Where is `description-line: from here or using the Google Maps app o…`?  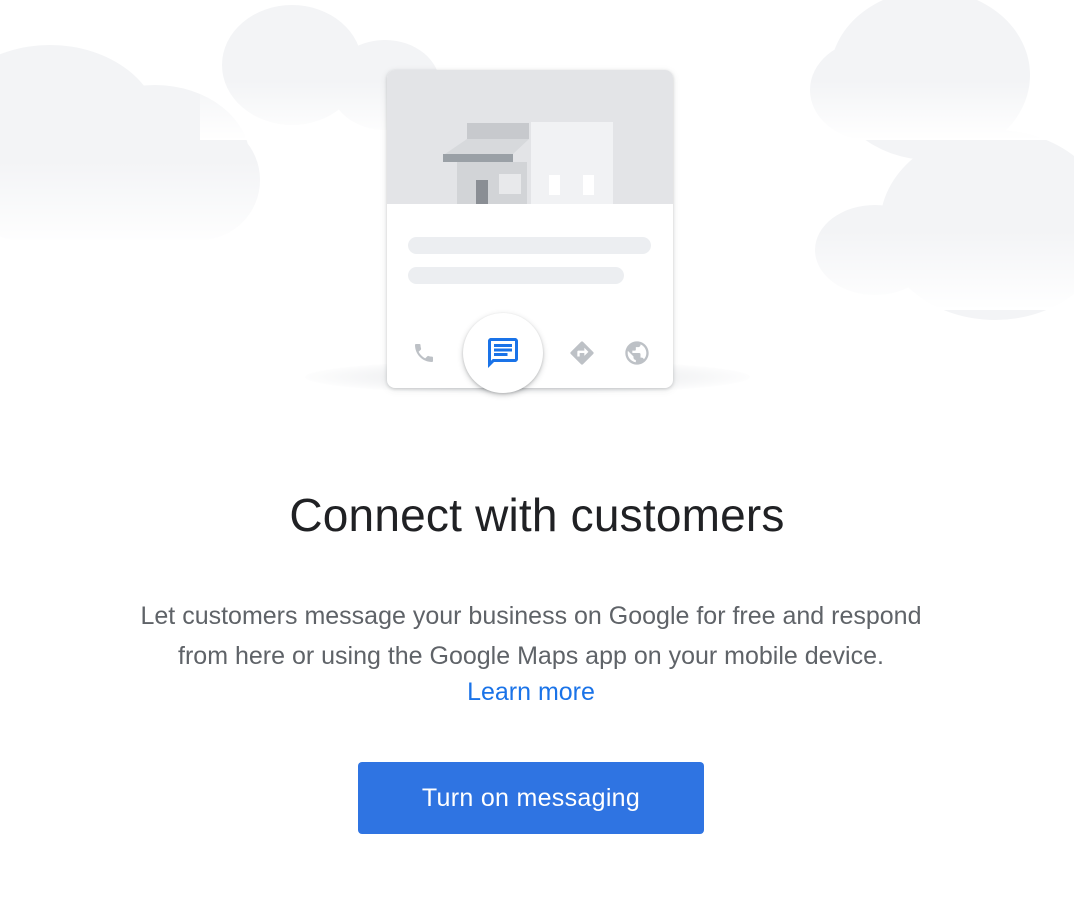 description-line: from here or using the Google Maps app o… is located at coordinates (531, 656).